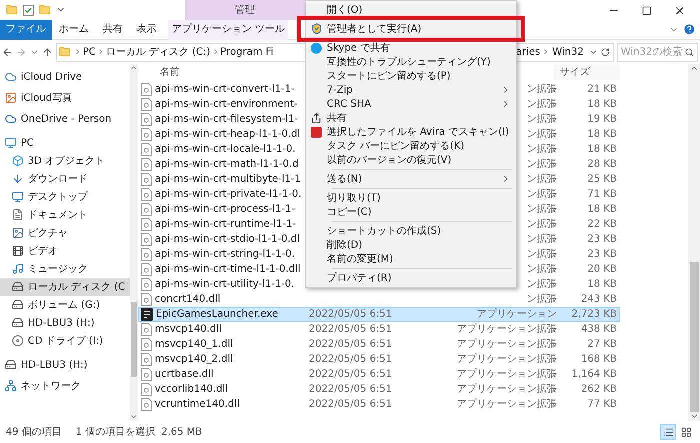 The width and height of the screenshot is (700, 443). What do you see at coordinates (411, 278) in the screenshot?
I see `menu-item: プロパティ(R)` at bounding box center [411, 278].